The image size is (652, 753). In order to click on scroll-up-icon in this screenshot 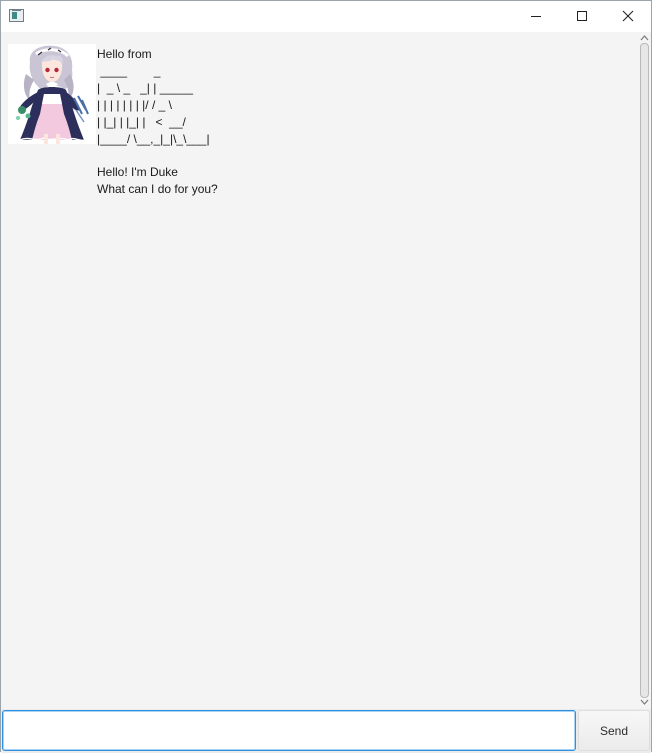, I will do `click(644, 38)`.